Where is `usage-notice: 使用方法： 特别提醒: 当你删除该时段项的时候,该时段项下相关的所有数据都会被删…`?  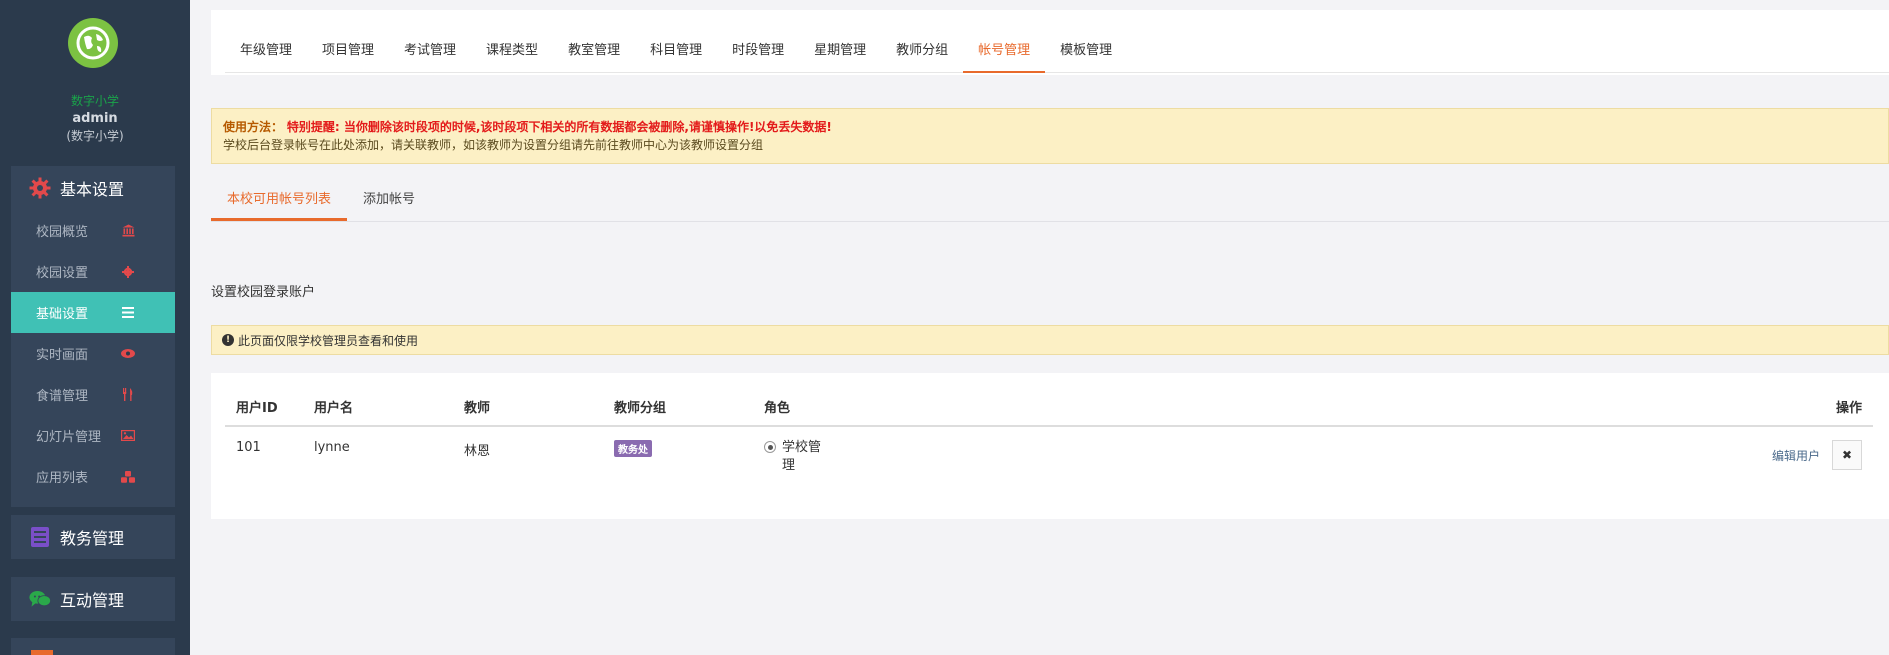 usage-notice: 使用方法： 特别提醒: 当你删除该时段项的时候,该时段项下相关的所有数据都会被删… is located at coordinates (1050, 136).